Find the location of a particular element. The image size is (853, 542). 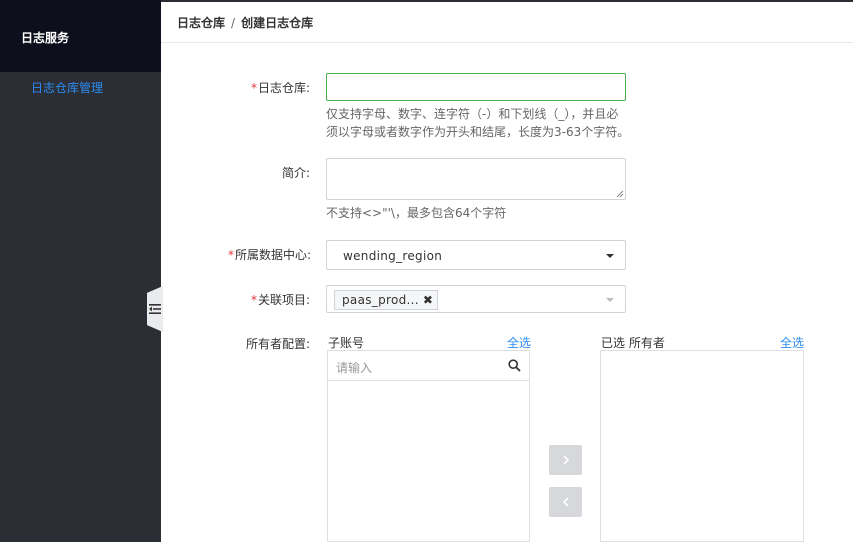

description-textarea is located at coordinates (476, 179).